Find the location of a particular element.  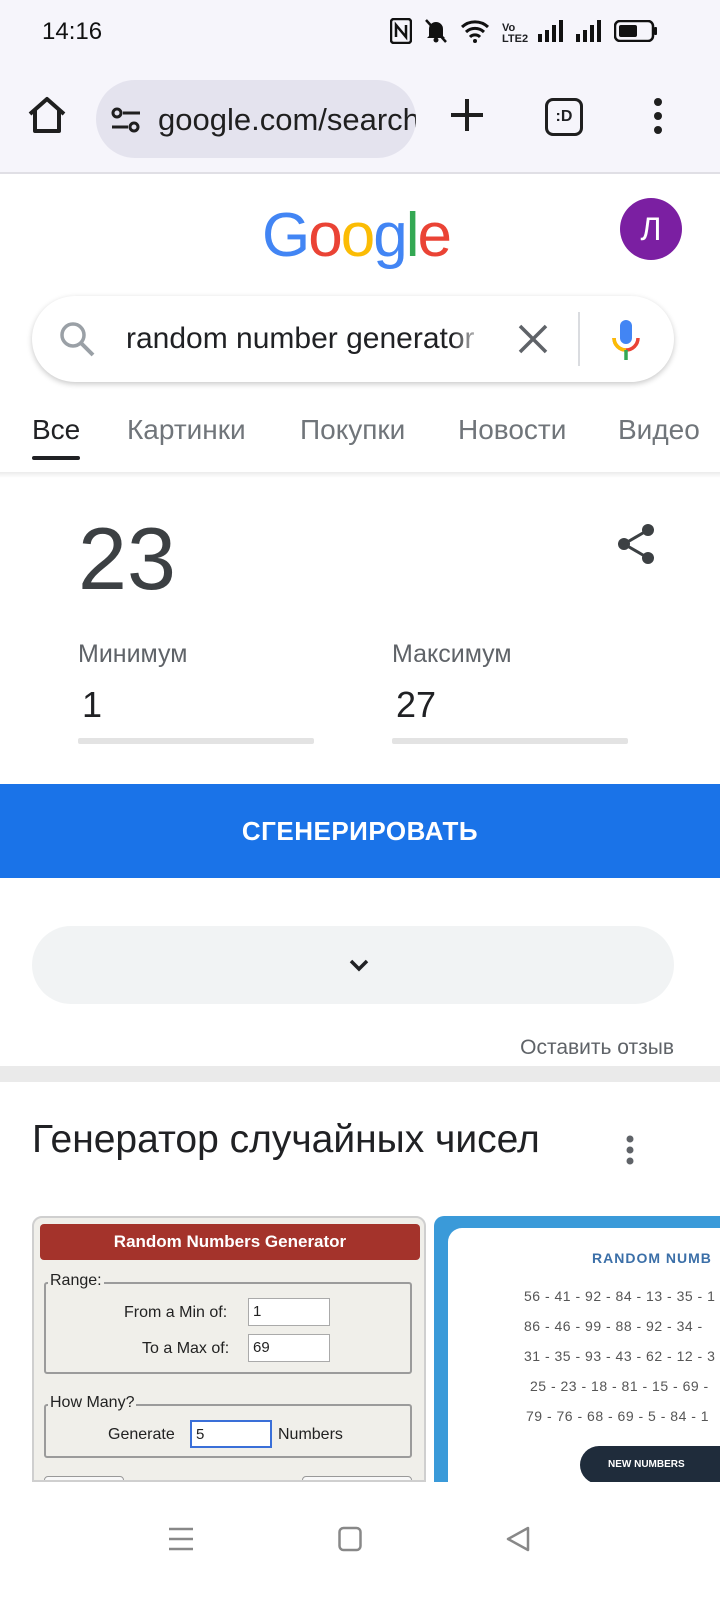

search-tabs: Все Картинки Покупки Новости Видео is located at coordinates (360, 436).